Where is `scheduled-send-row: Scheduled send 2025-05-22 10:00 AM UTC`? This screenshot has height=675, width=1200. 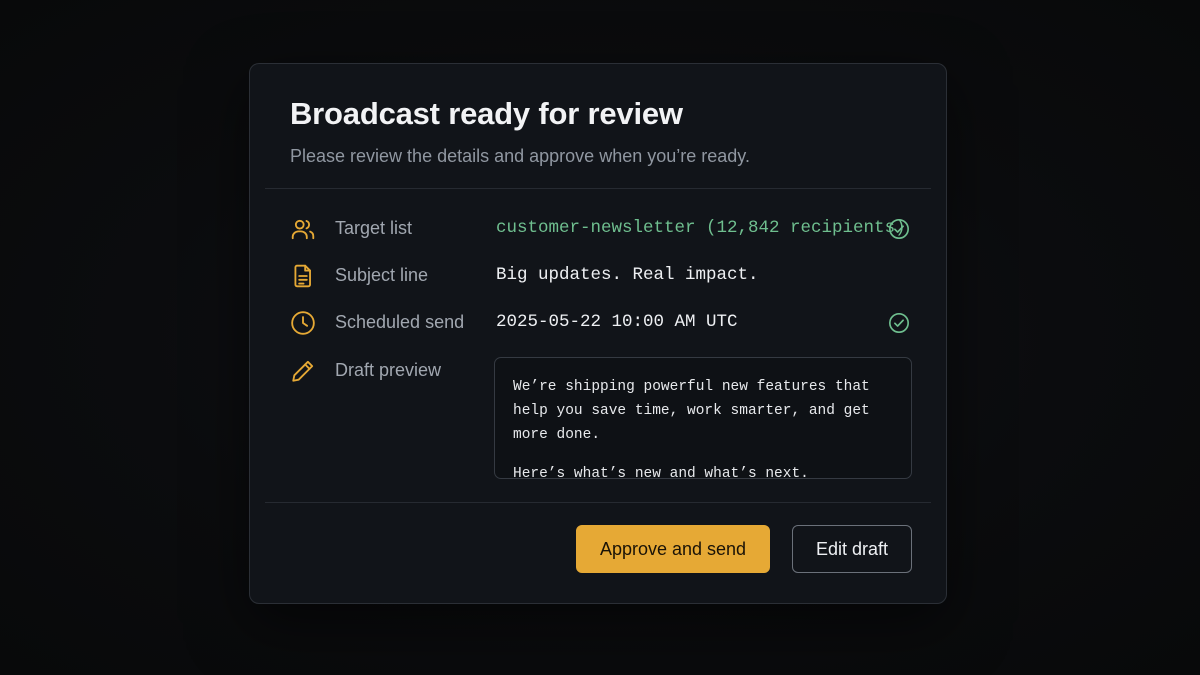 scheduled-send-row: Scheduled send 2025-05-22 10:00 AM UTC is located at coordinates (600, 323).